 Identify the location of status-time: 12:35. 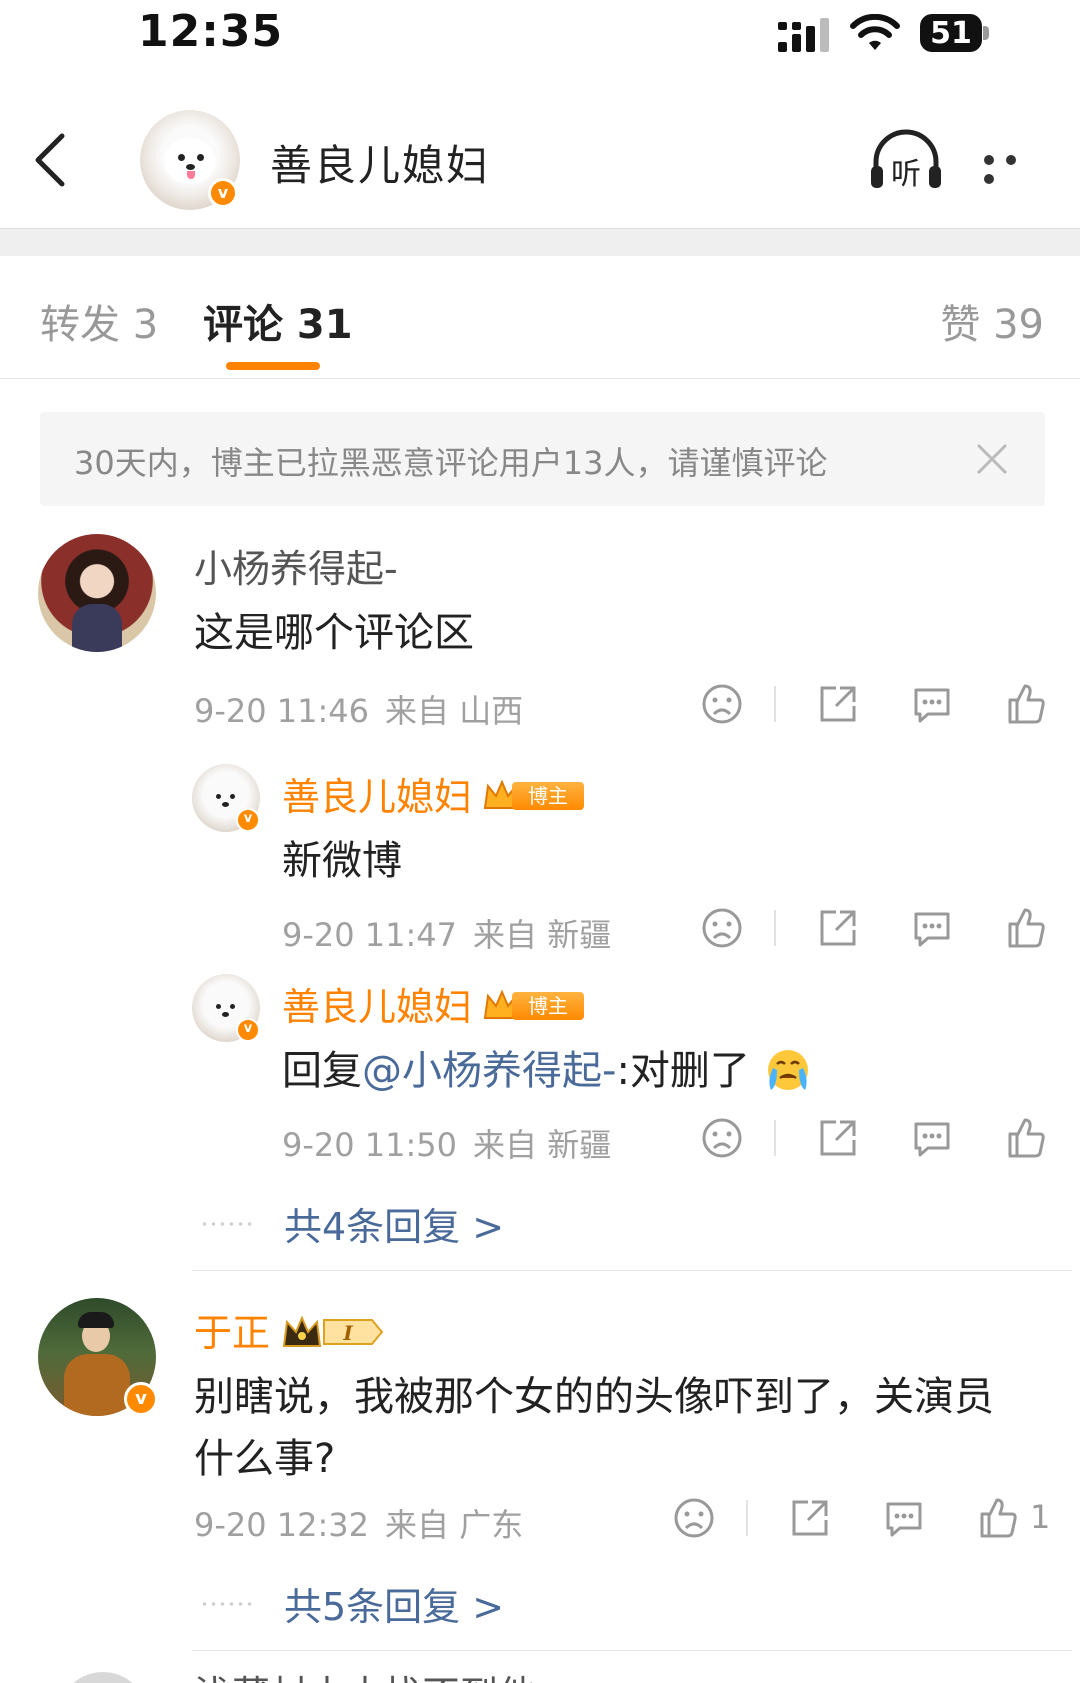
(211, 31).